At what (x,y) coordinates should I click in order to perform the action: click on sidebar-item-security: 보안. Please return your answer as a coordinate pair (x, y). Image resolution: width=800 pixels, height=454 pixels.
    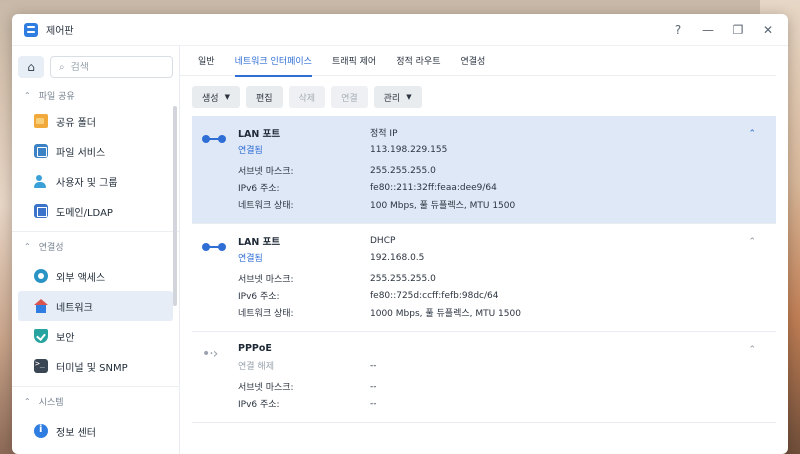
    Looking at the image, I should click on (95, 336).